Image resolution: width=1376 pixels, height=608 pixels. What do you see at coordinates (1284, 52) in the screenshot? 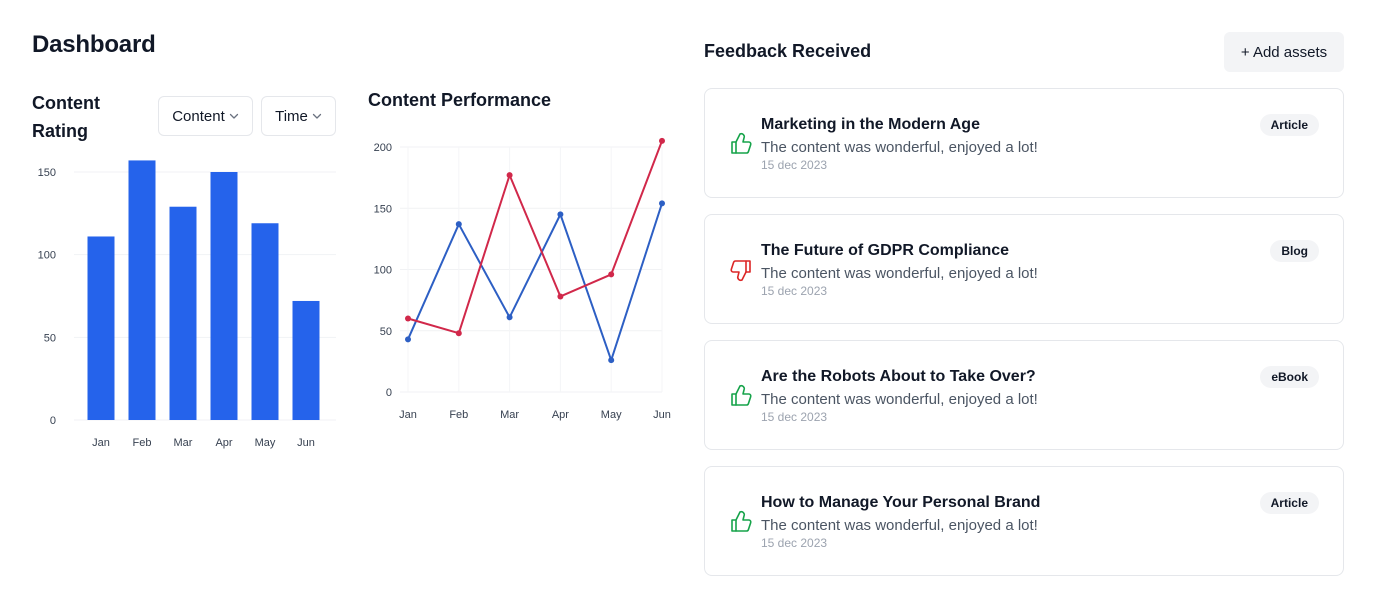
I see `add-assets-button: + Add assets` at bounding box center [1284, 52].